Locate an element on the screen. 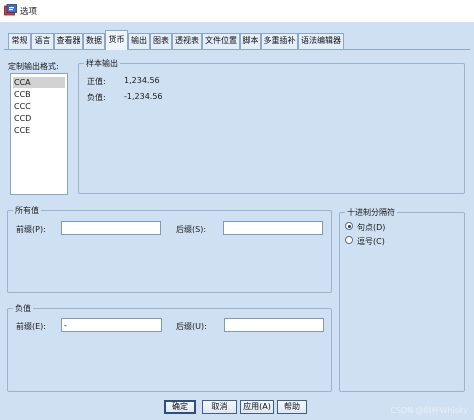 The image size is (474, 420). window-title: 选项 is located at coordinates (29, 12).